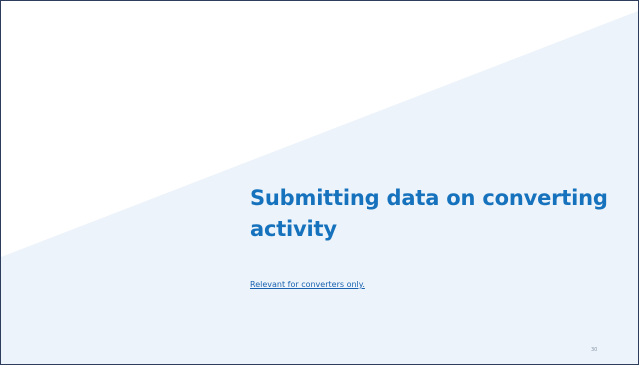  What do you see at coordinates (594, 350) in the screenshot?
I see `page-number: 30` at bounding box center [594, 350].